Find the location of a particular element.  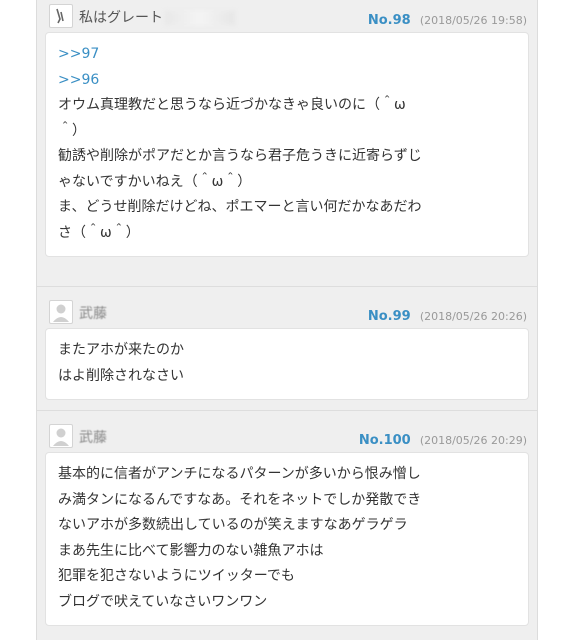

post-number: No.100 is located at coordinates (385, 440).